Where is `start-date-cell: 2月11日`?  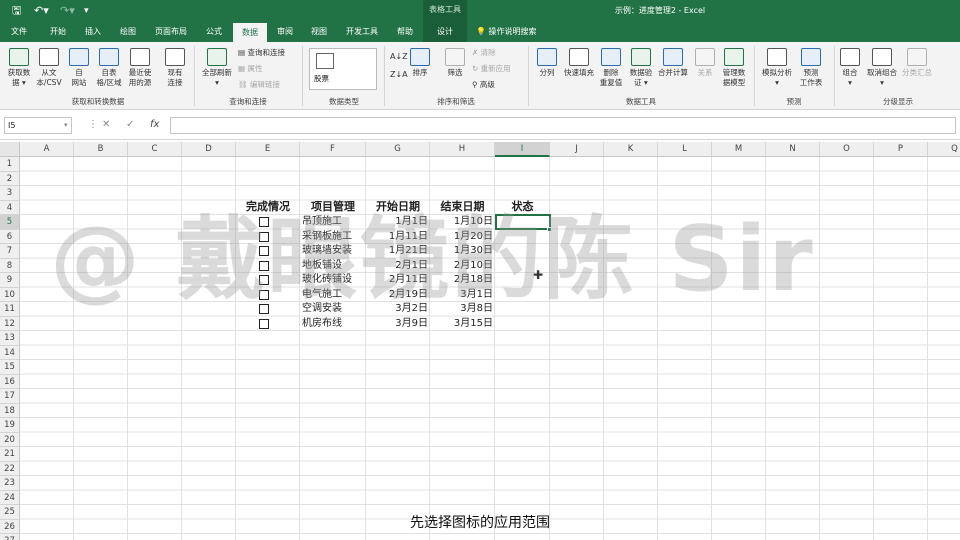 start-date-cell: 2月11日 is located at coordinates (398, 280).